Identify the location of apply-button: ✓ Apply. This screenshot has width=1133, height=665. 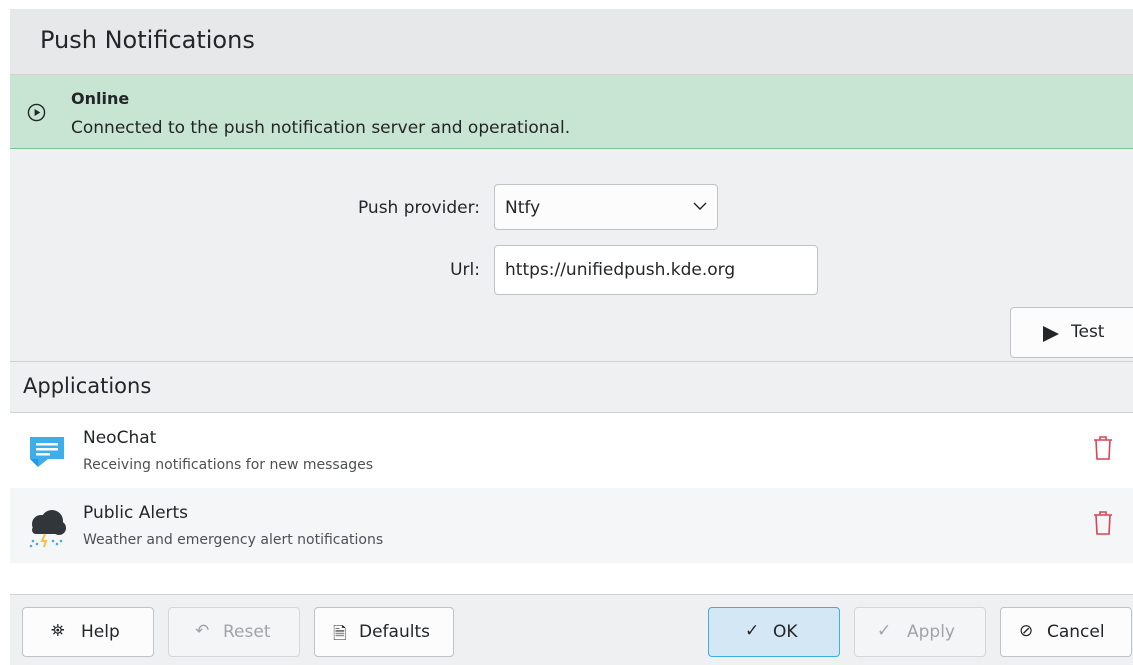
(920, 632).